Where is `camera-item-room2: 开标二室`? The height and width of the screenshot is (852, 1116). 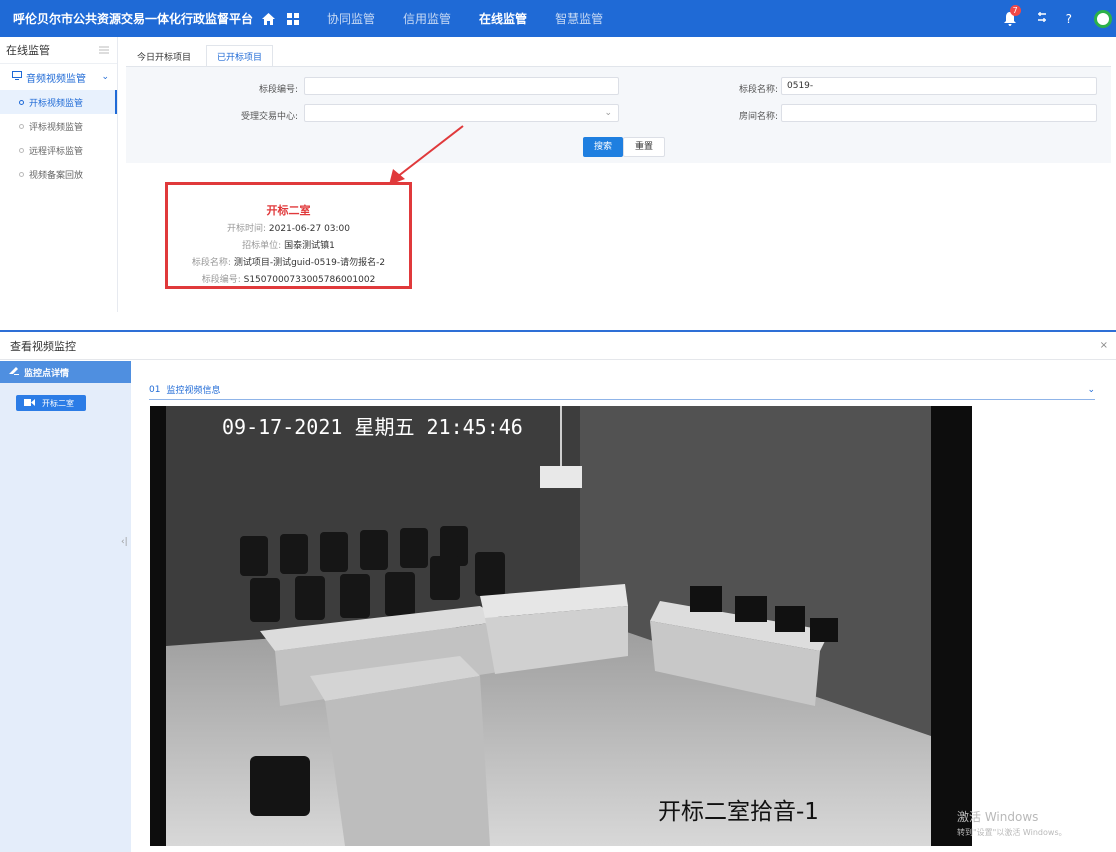
camera-item-room2: 开标二室 is located at coordinates (51, 403).